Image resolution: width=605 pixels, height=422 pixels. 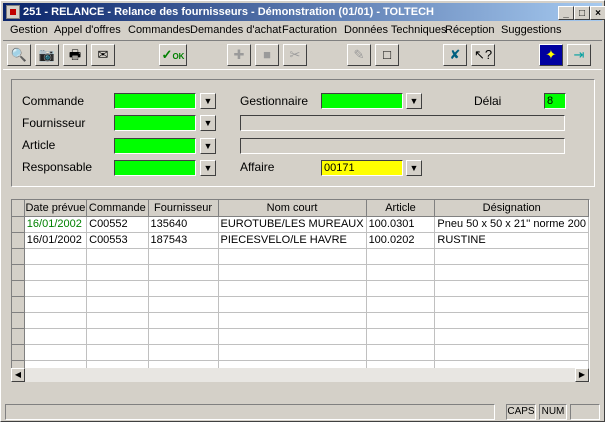 I want to click on commande-label: Commande, so click(x=53, y=101).